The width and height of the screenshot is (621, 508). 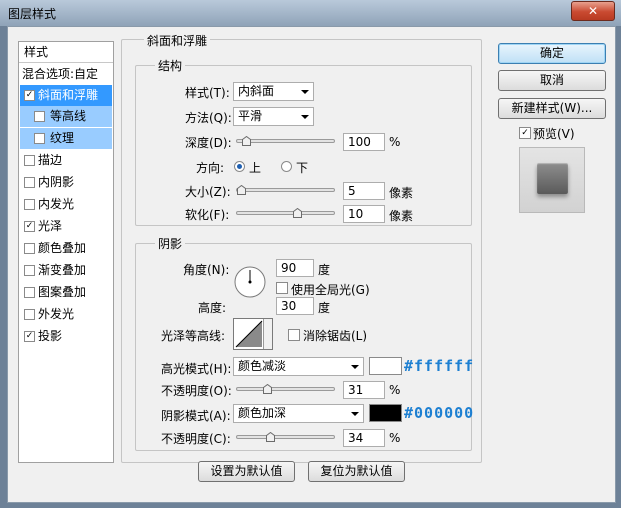 What do you see at coordinates (285, 190) in the screenshot?
I see `size-slider-track` at bounding box center [285, 190].